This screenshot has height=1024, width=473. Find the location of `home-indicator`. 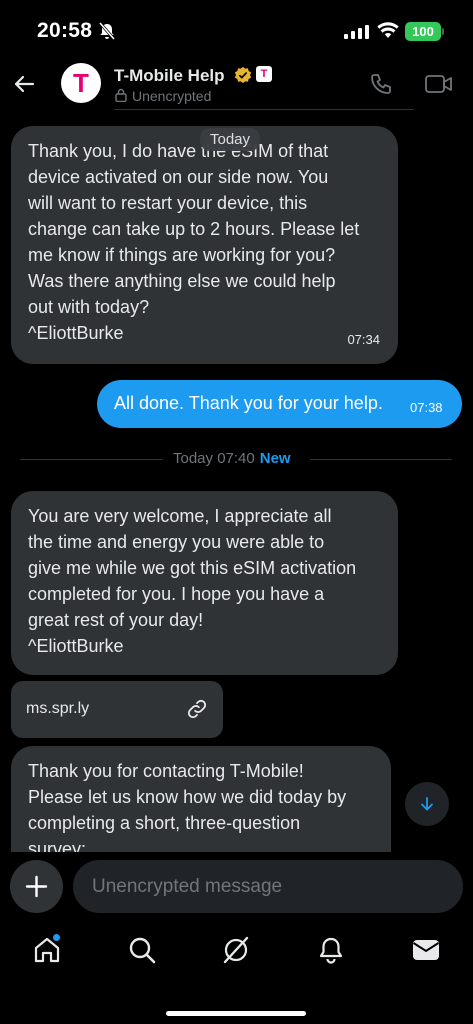

home-indicator is located at coordinates (236, 1013).